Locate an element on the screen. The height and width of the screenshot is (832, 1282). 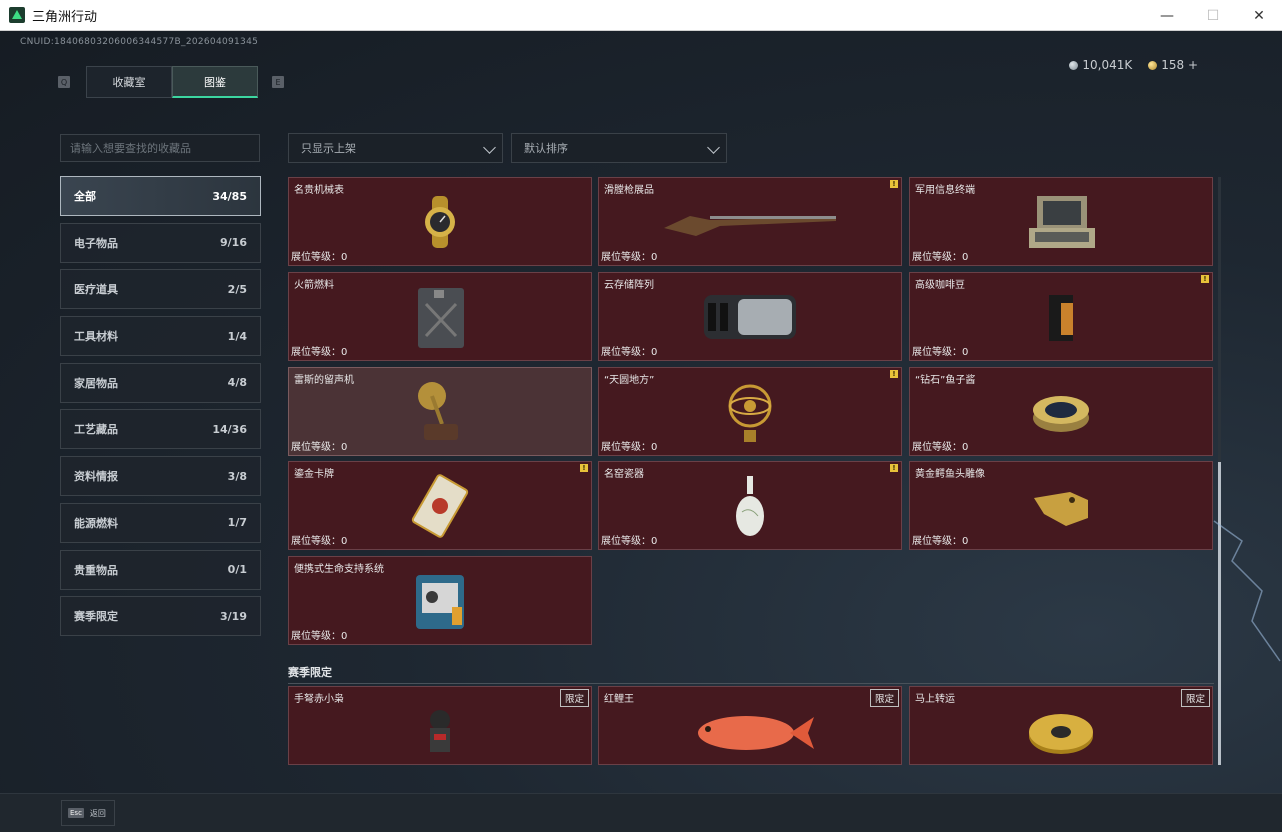
gramophone-icon is located at coordinates (438, 410).